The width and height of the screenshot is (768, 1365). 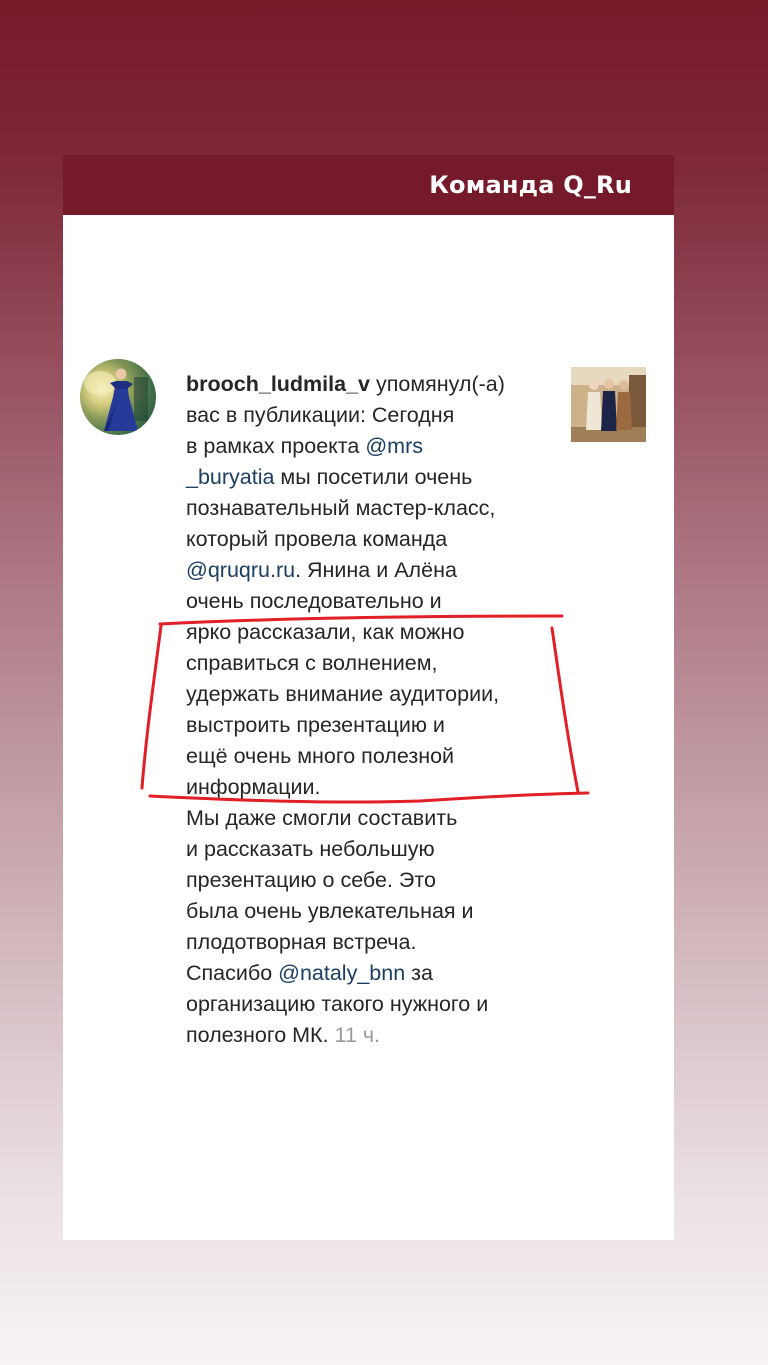 I want to click on user-avatar, so click(x=118, y=397).